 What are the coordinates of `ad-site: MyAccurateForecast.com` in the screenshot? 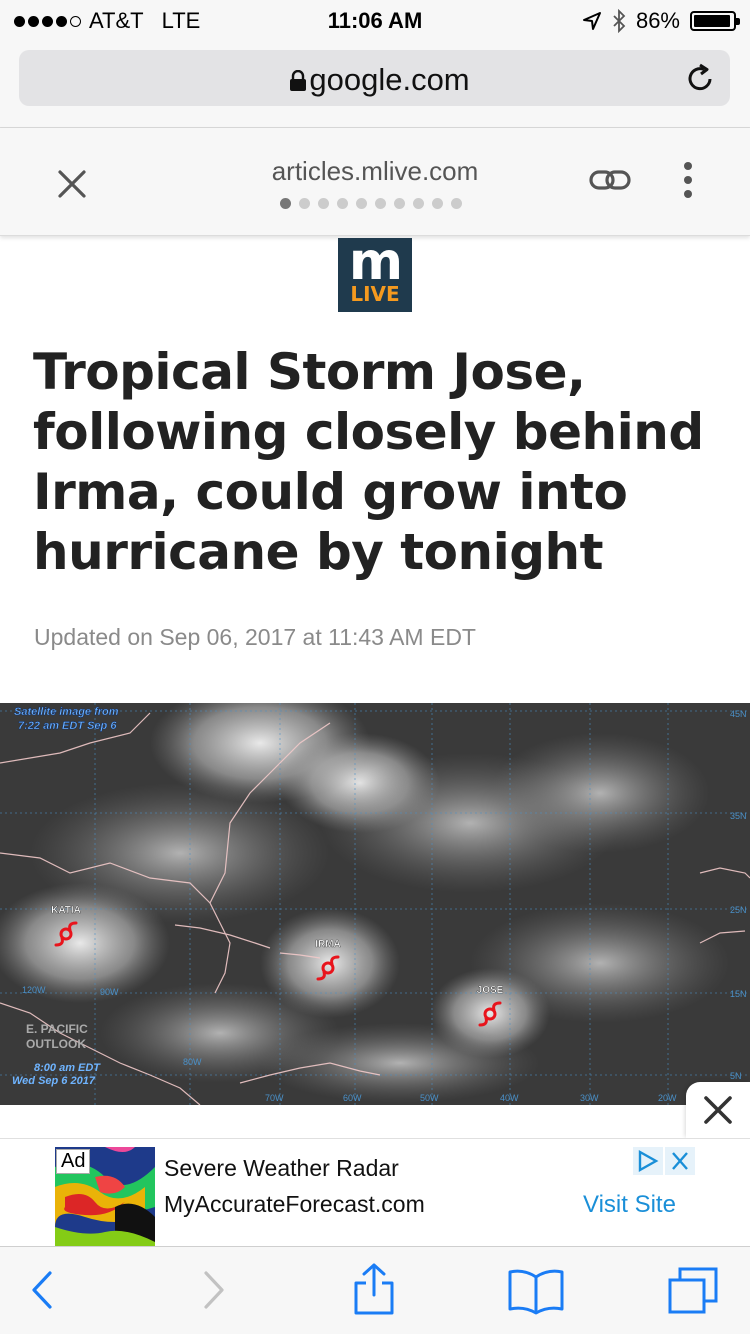 It's located at (294, 1204).